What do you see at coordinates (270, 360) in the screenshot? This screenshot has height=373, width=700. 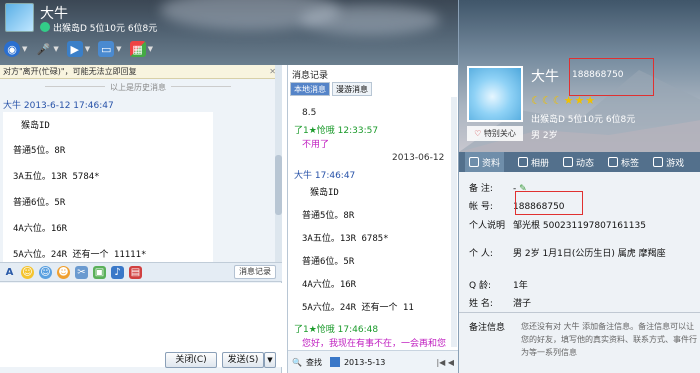 I see `send-options-dropdown: ▼` at bounding box center [270, 360].